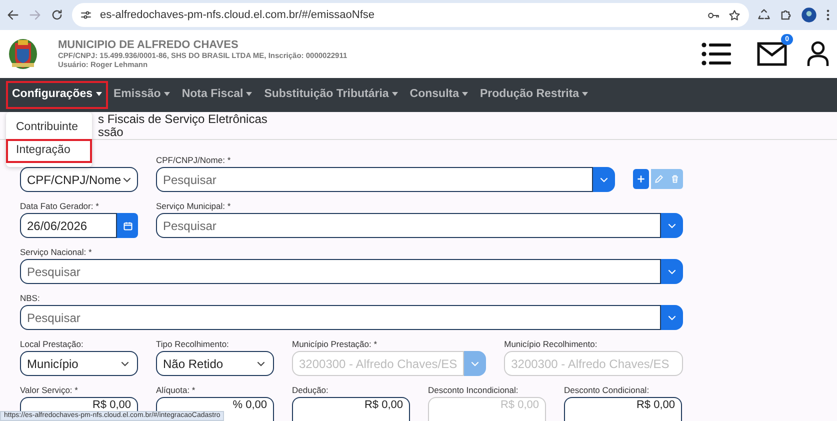  I want to click on date-field: 26/06/2026, so click(68, 225).